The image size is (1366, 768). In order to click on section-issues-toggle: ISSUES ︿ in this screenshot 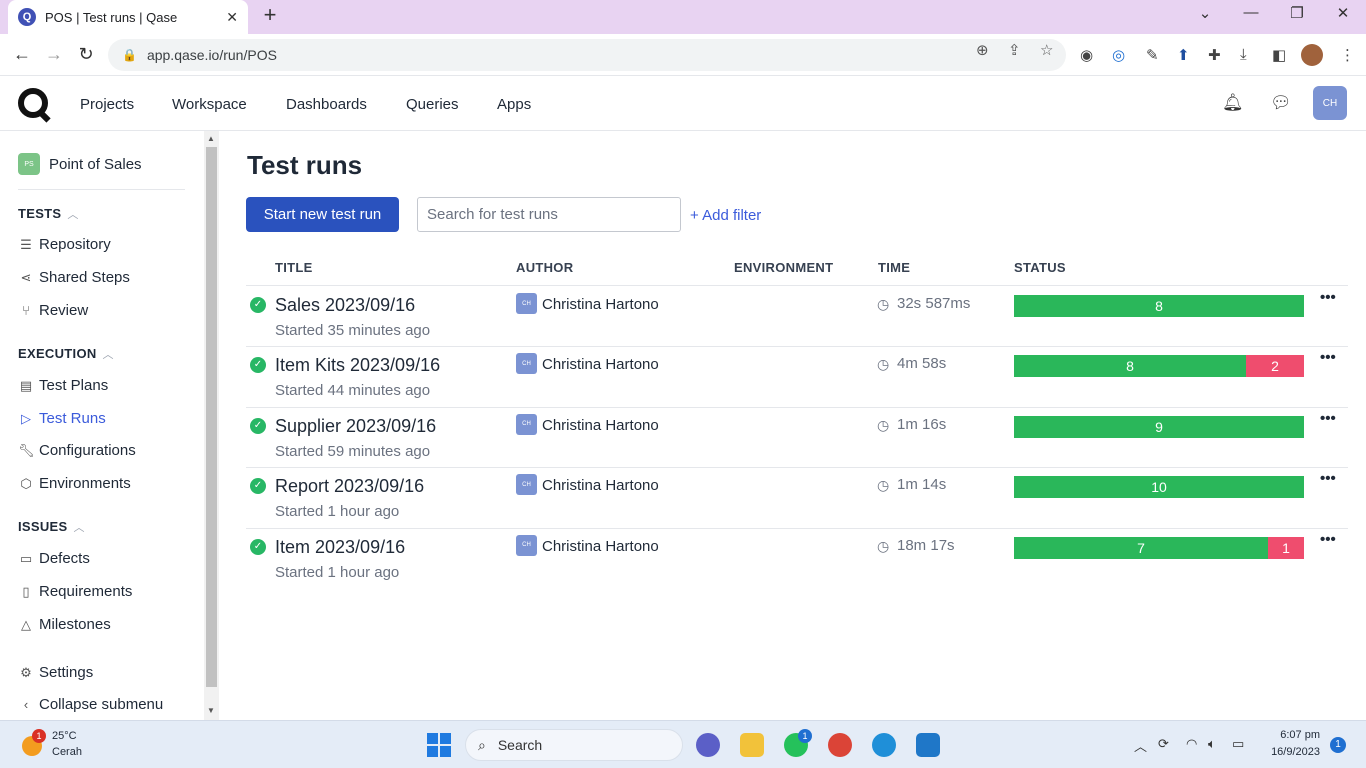, I will do `click(51, 527)`.